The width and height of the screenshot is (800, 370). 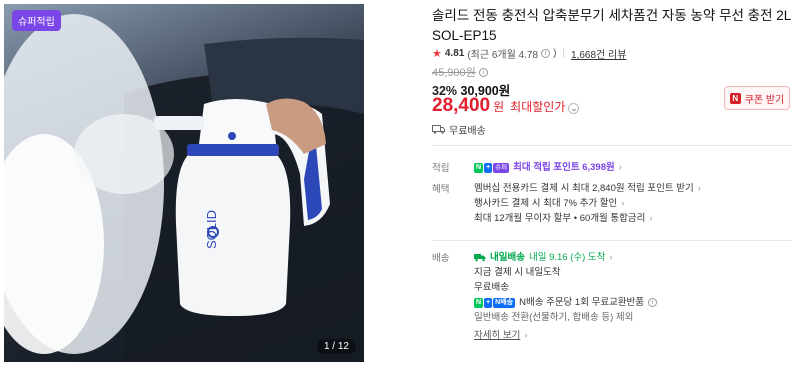 I want to click on perk-item: 행사카드 결제 시 최대 7% 추가 할인 ›, so click(x=629, y=203).